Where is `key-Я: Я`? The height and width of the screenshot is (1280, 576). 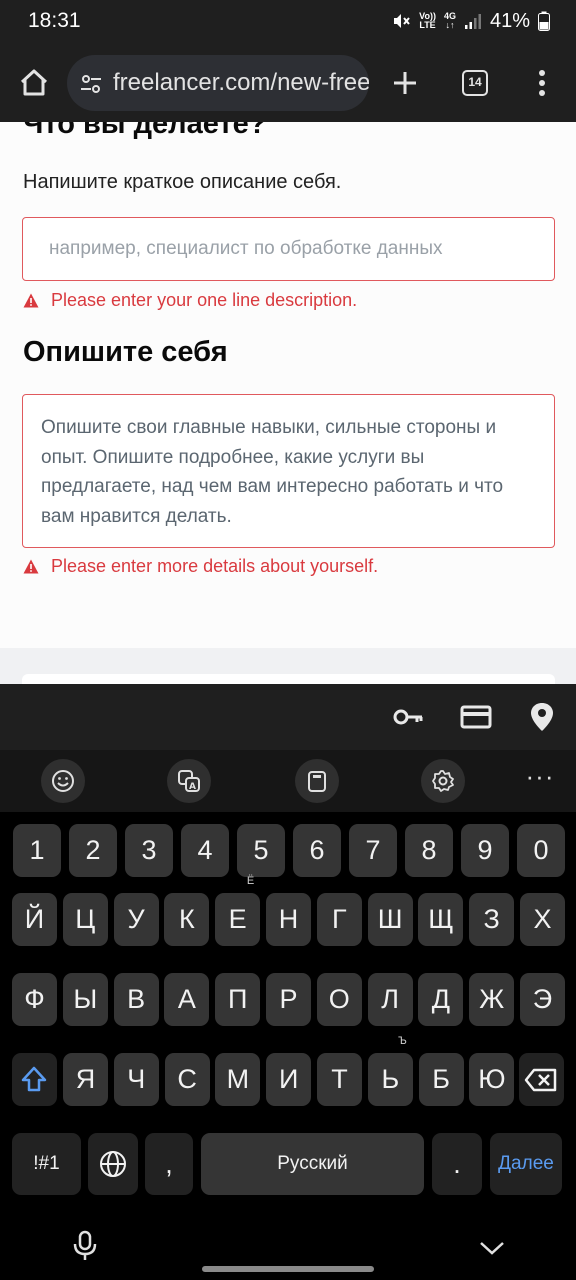
key-Я: Я is located at coordinates (85, 1079).